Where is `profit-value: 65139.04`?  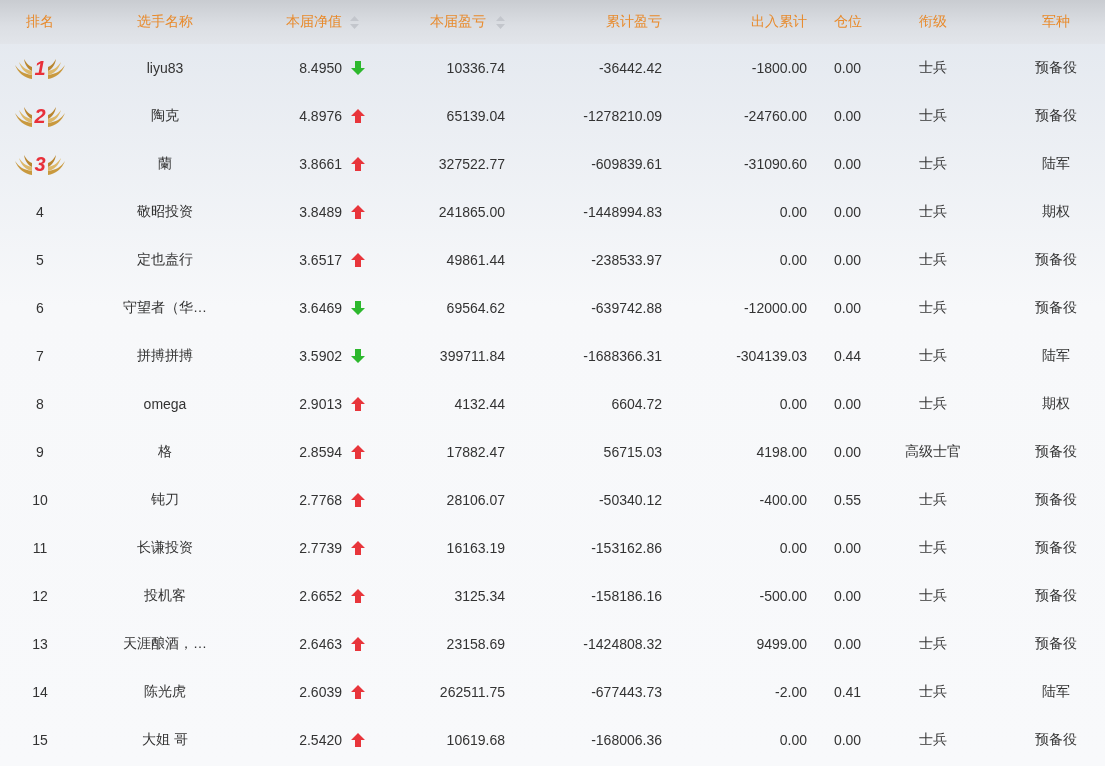
profit-value: 65139.04 is located at coordinates (475, 116).